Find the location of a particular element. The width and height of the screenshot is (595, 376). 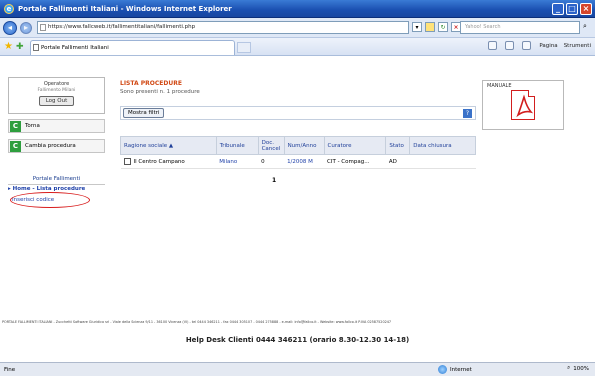

window-controls: _ □ × is located at coordinates (572, 9).